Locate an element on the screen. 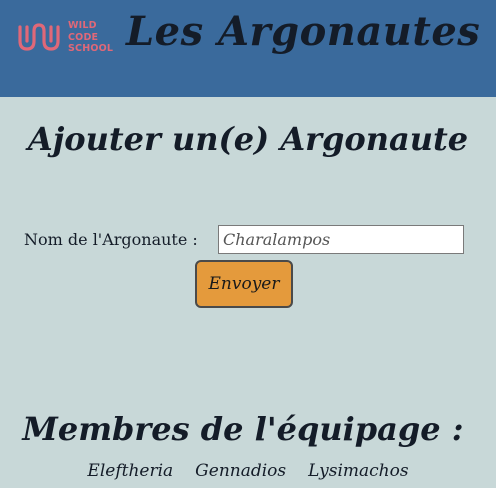 The image size is (496, 488). list-item: Lysimachos is located at coordinates (358, 471).